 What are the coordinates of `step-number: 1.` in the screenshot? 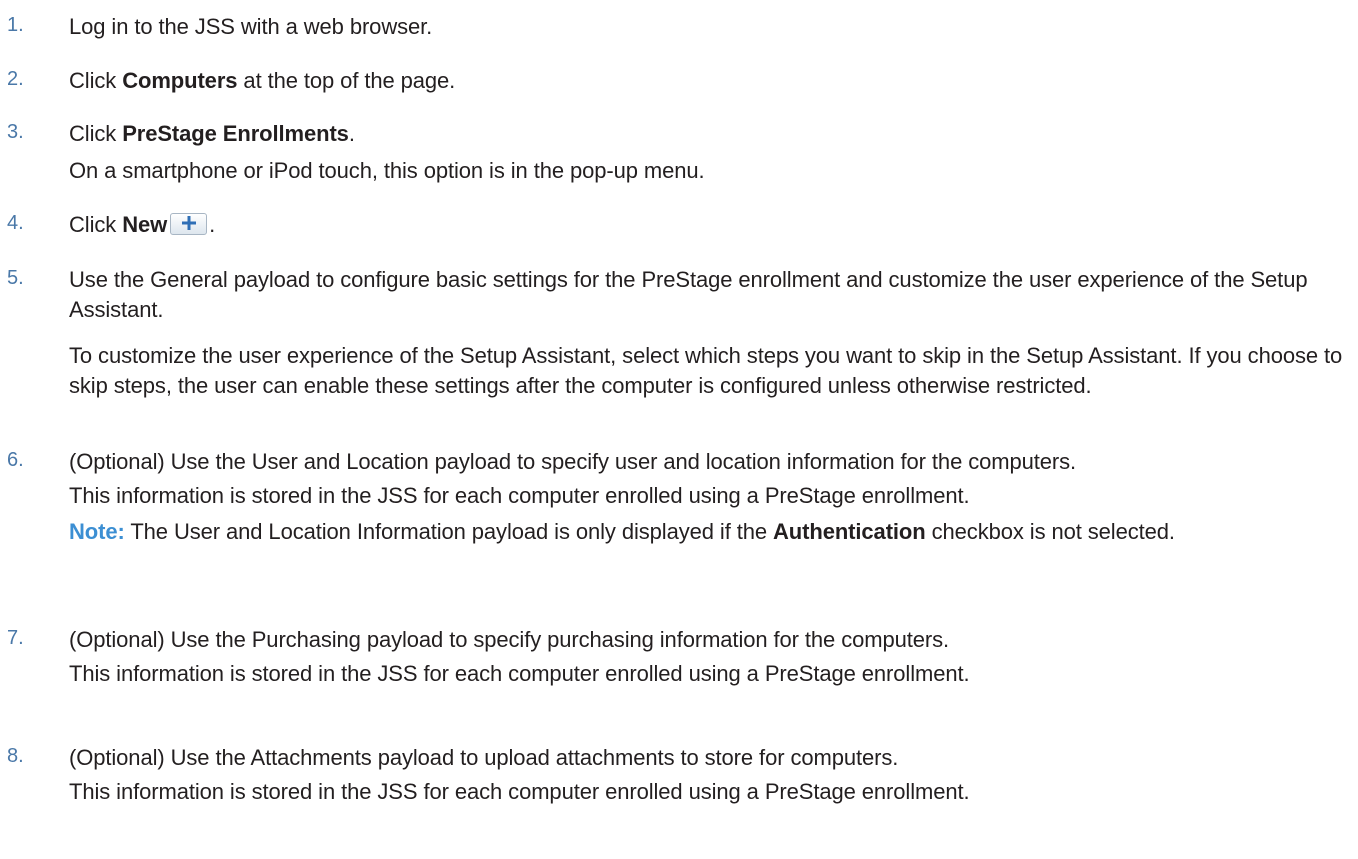 It's located at (15, 25).